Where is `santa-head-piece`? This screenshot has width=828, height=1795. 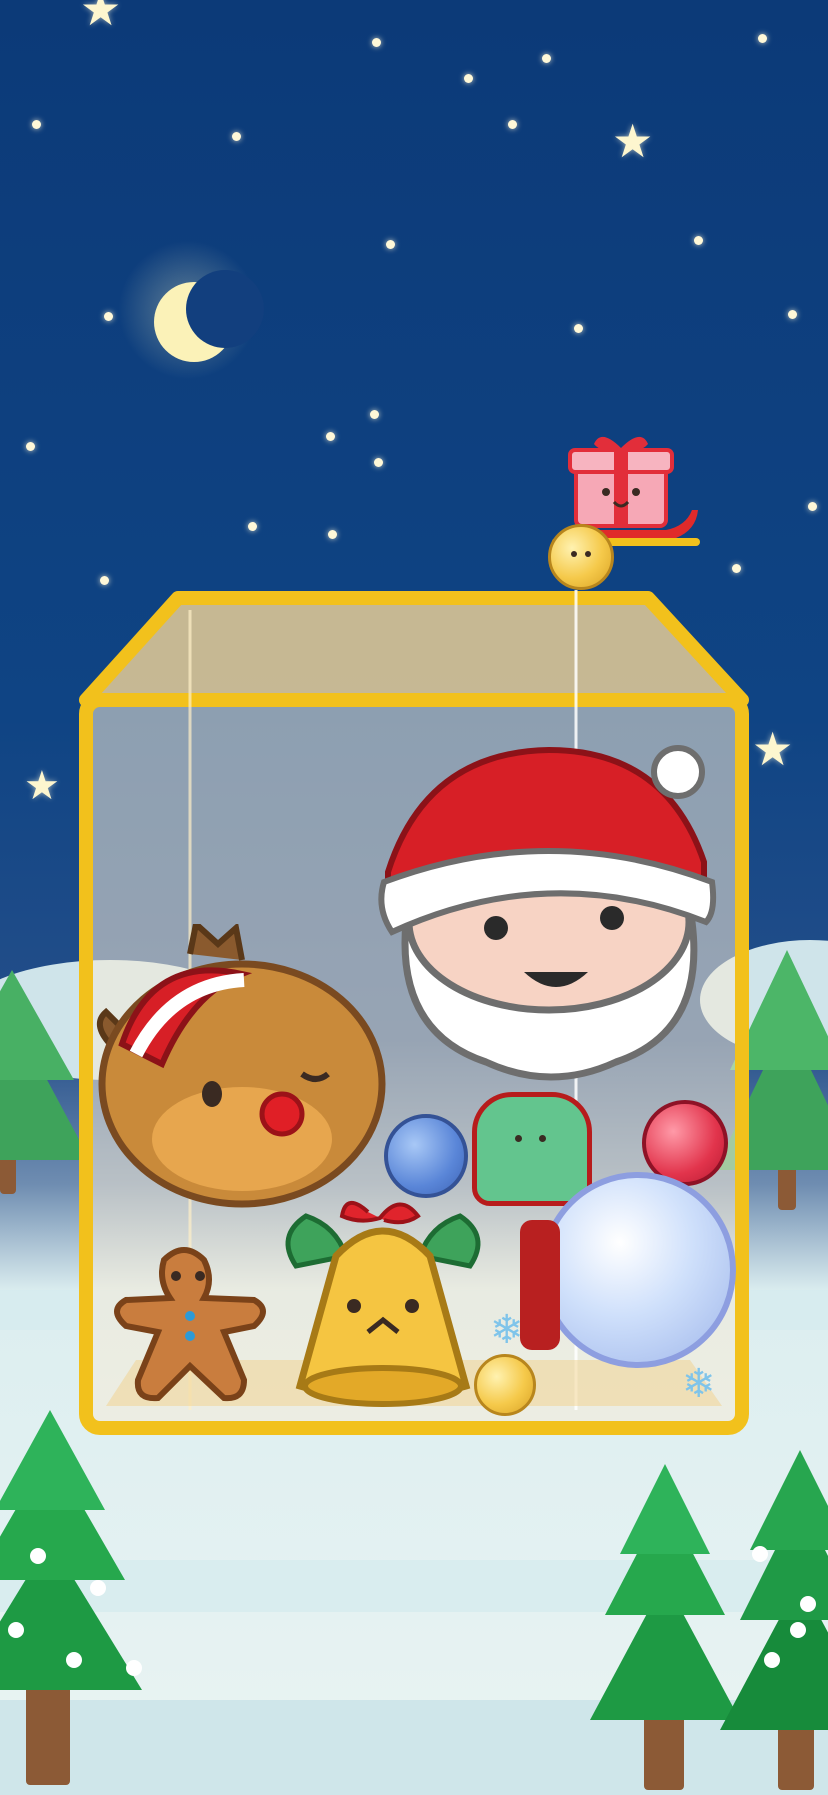 santa-head-piece is located at coordinates (549, 908).